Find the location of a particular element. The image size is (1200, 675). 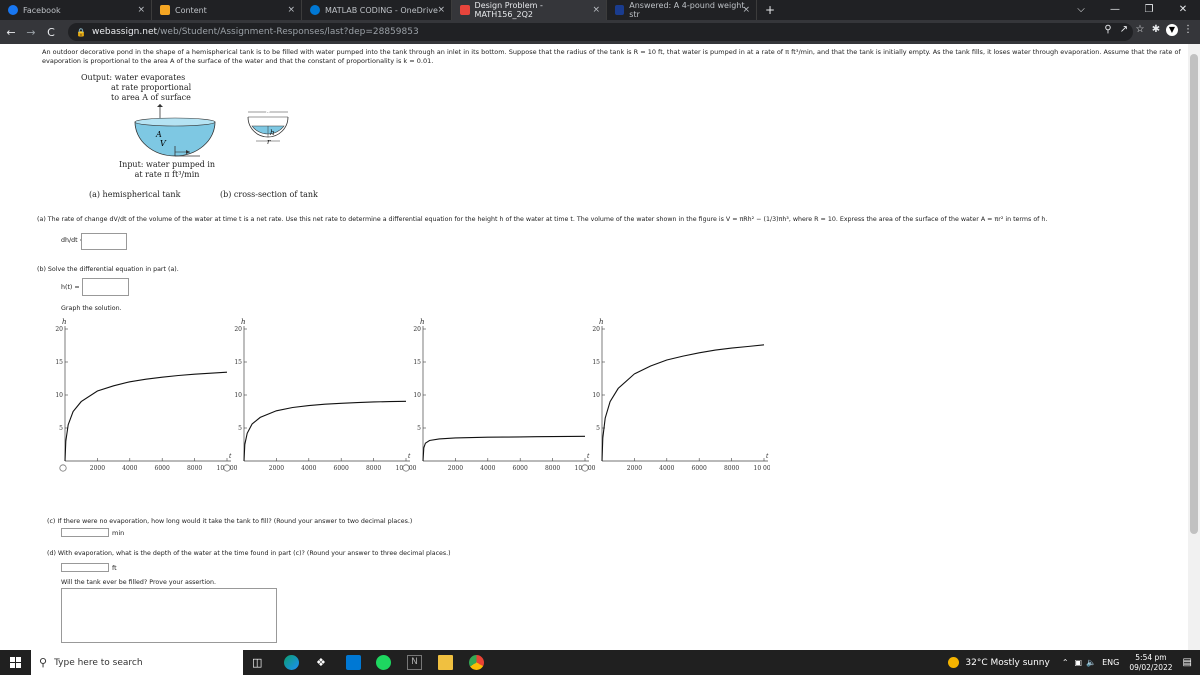

share-icon: ↗ is located at coordinates (1124, 30).